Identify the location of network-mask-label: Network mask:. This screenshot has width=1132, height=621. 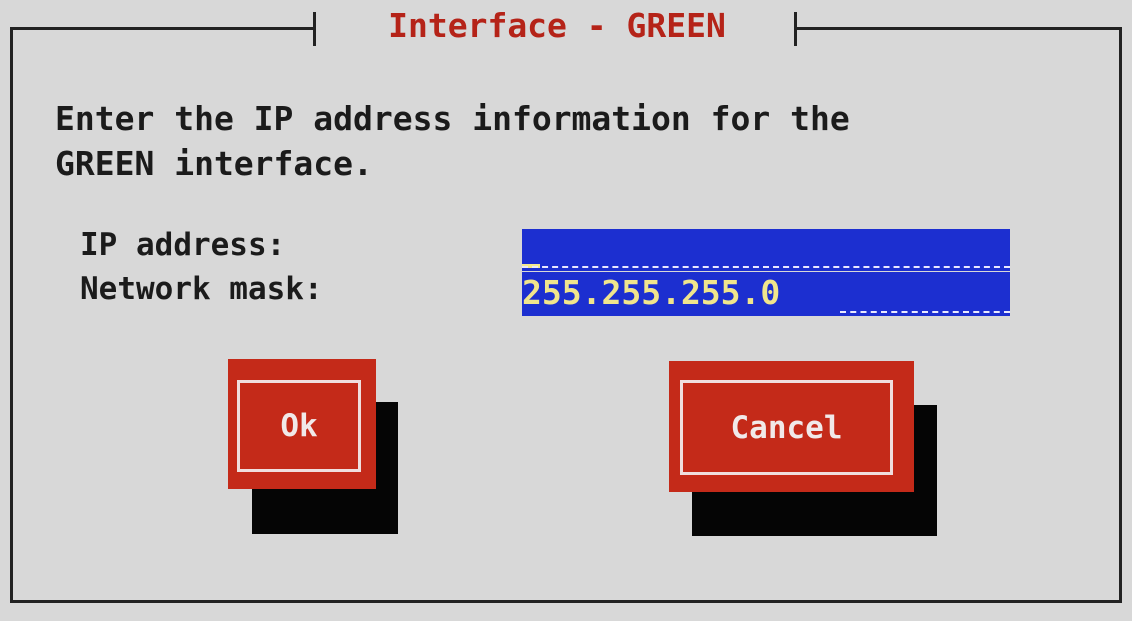
(201, 289).